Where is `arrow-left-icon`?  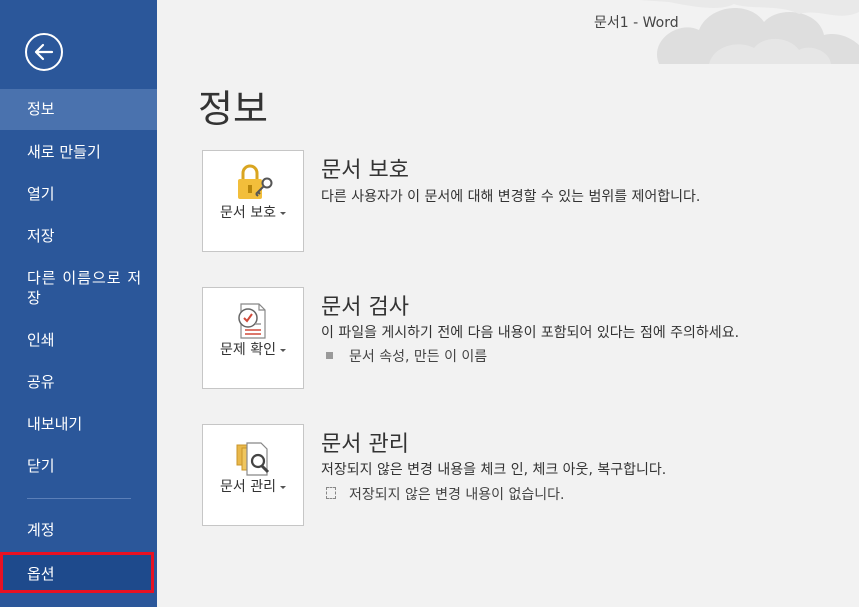 arrow-left-icon is located at coordinates (44, 52).